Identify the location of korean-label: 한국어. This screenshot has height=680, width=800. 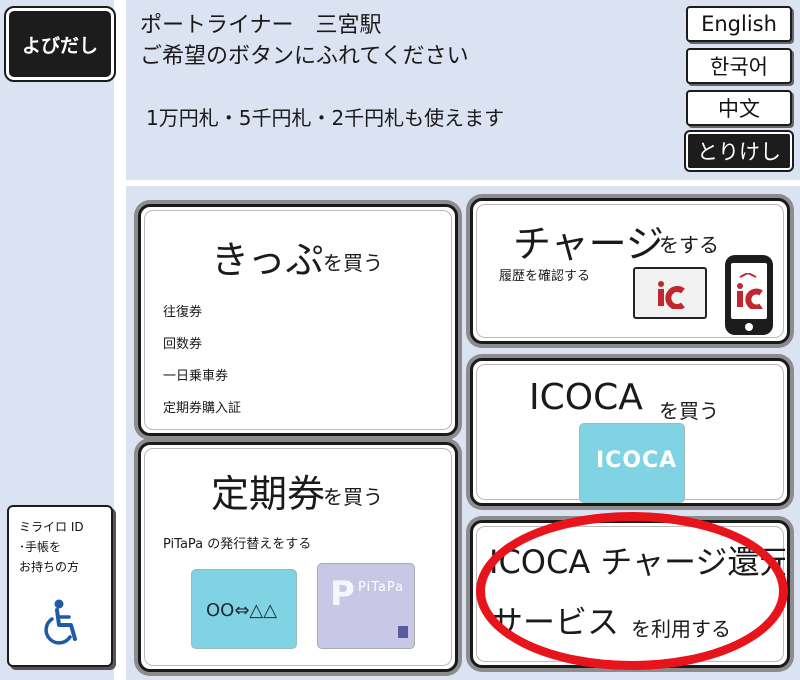
(739, 67).